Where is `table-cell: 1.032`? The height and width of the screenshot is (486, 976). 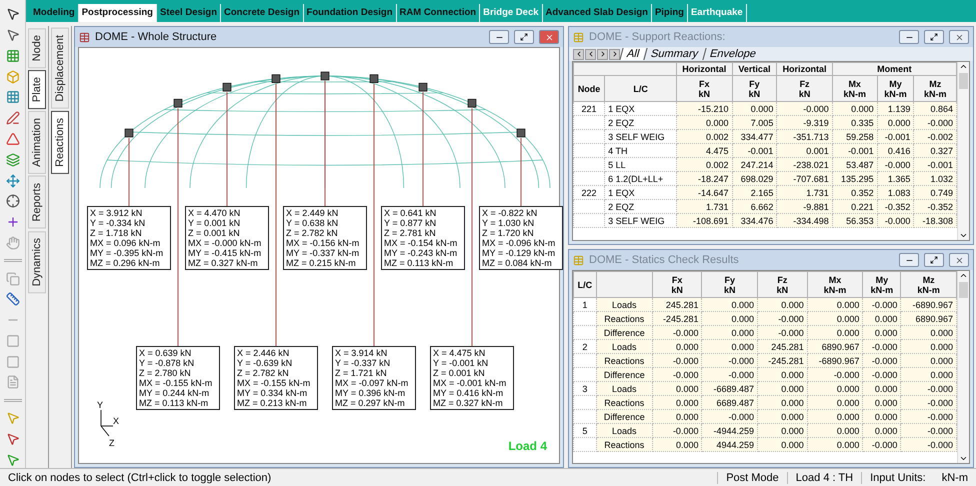 table-cell: 1.032 is located at coordinates (935, 179).